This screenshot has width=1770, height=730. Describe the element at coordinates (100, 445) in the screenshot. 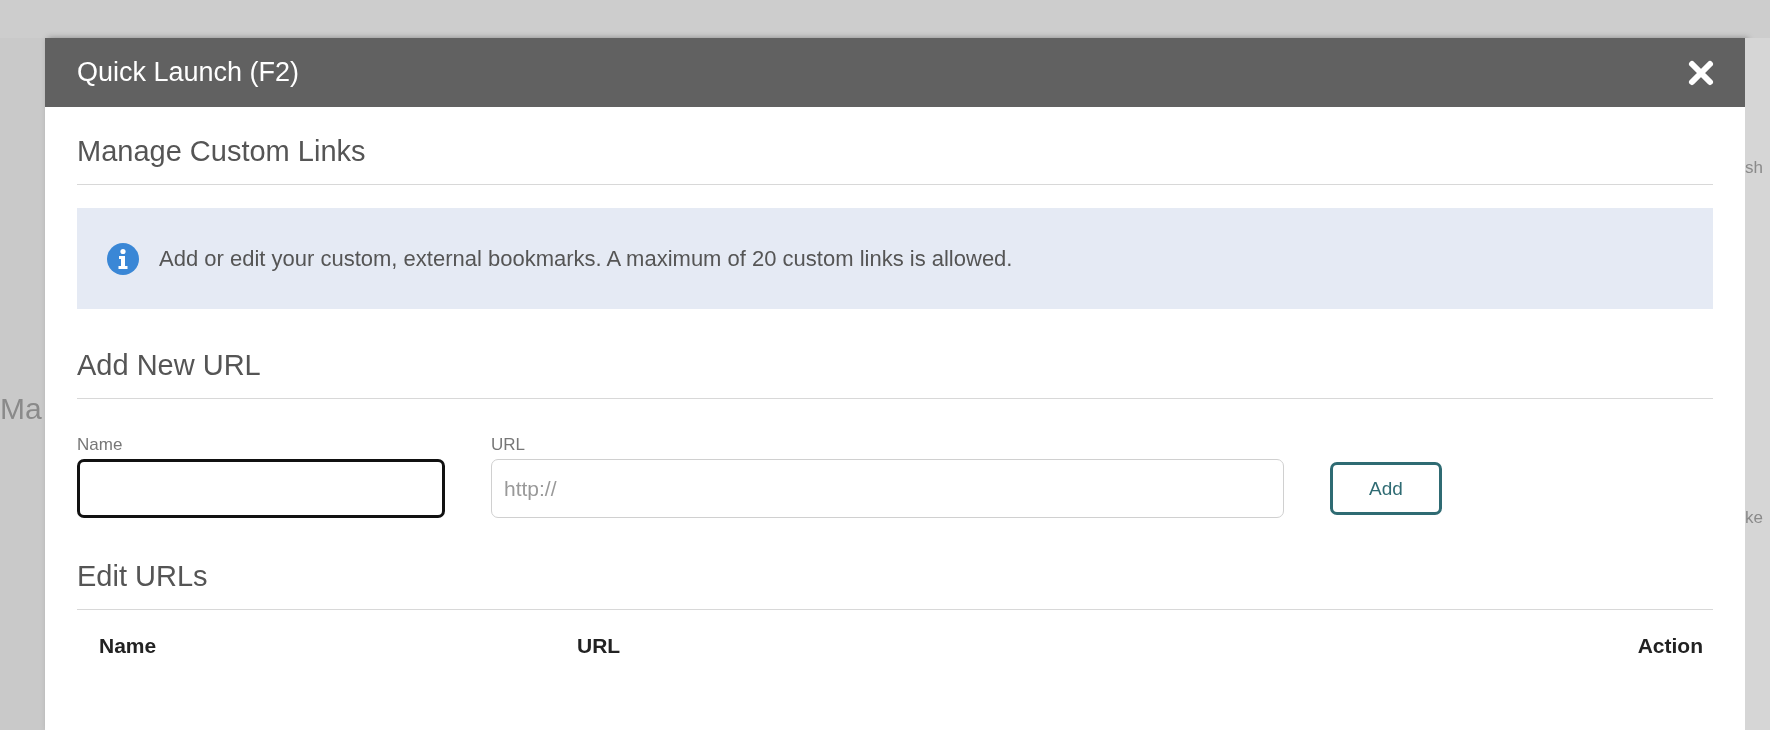

I see `field-label: Name` at that location.